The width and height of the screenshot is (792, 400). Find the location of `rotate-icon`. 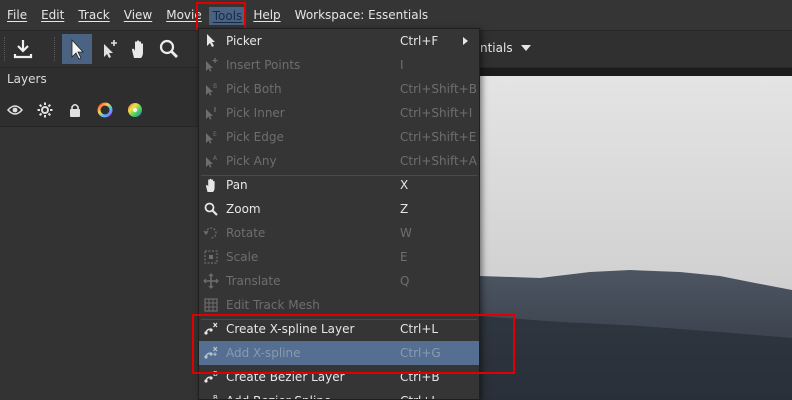

rotate-icon is located at coordinates (210, 233).